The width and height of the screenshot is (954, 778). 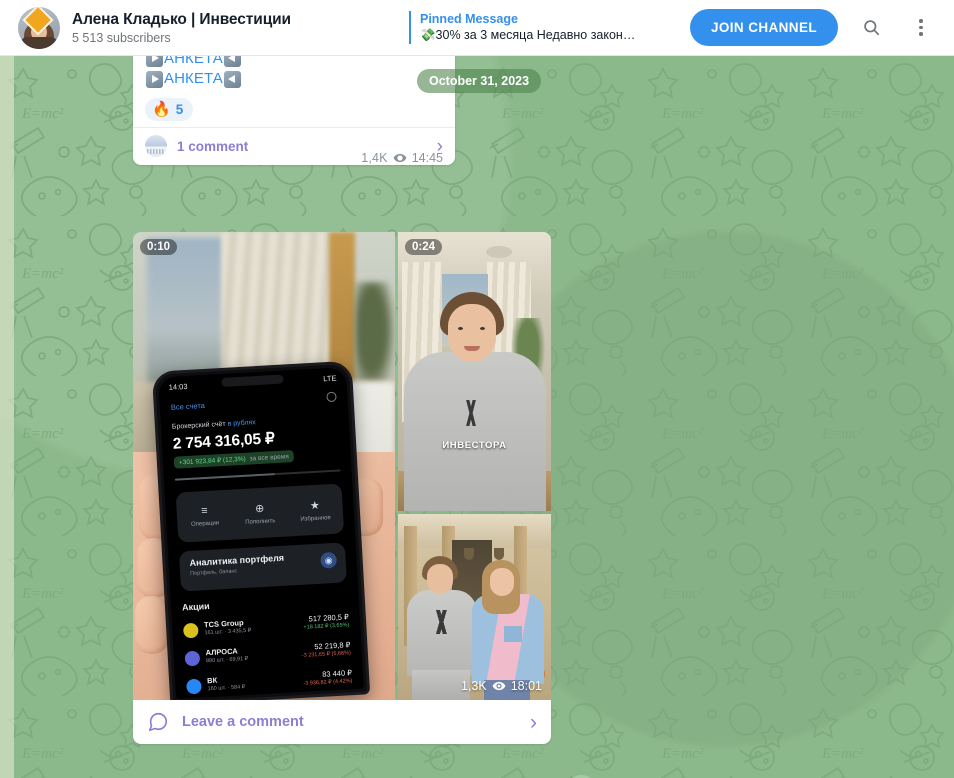 I want to click on phone-statusbar: 14:03 LTE, so click(x=252, y=382).